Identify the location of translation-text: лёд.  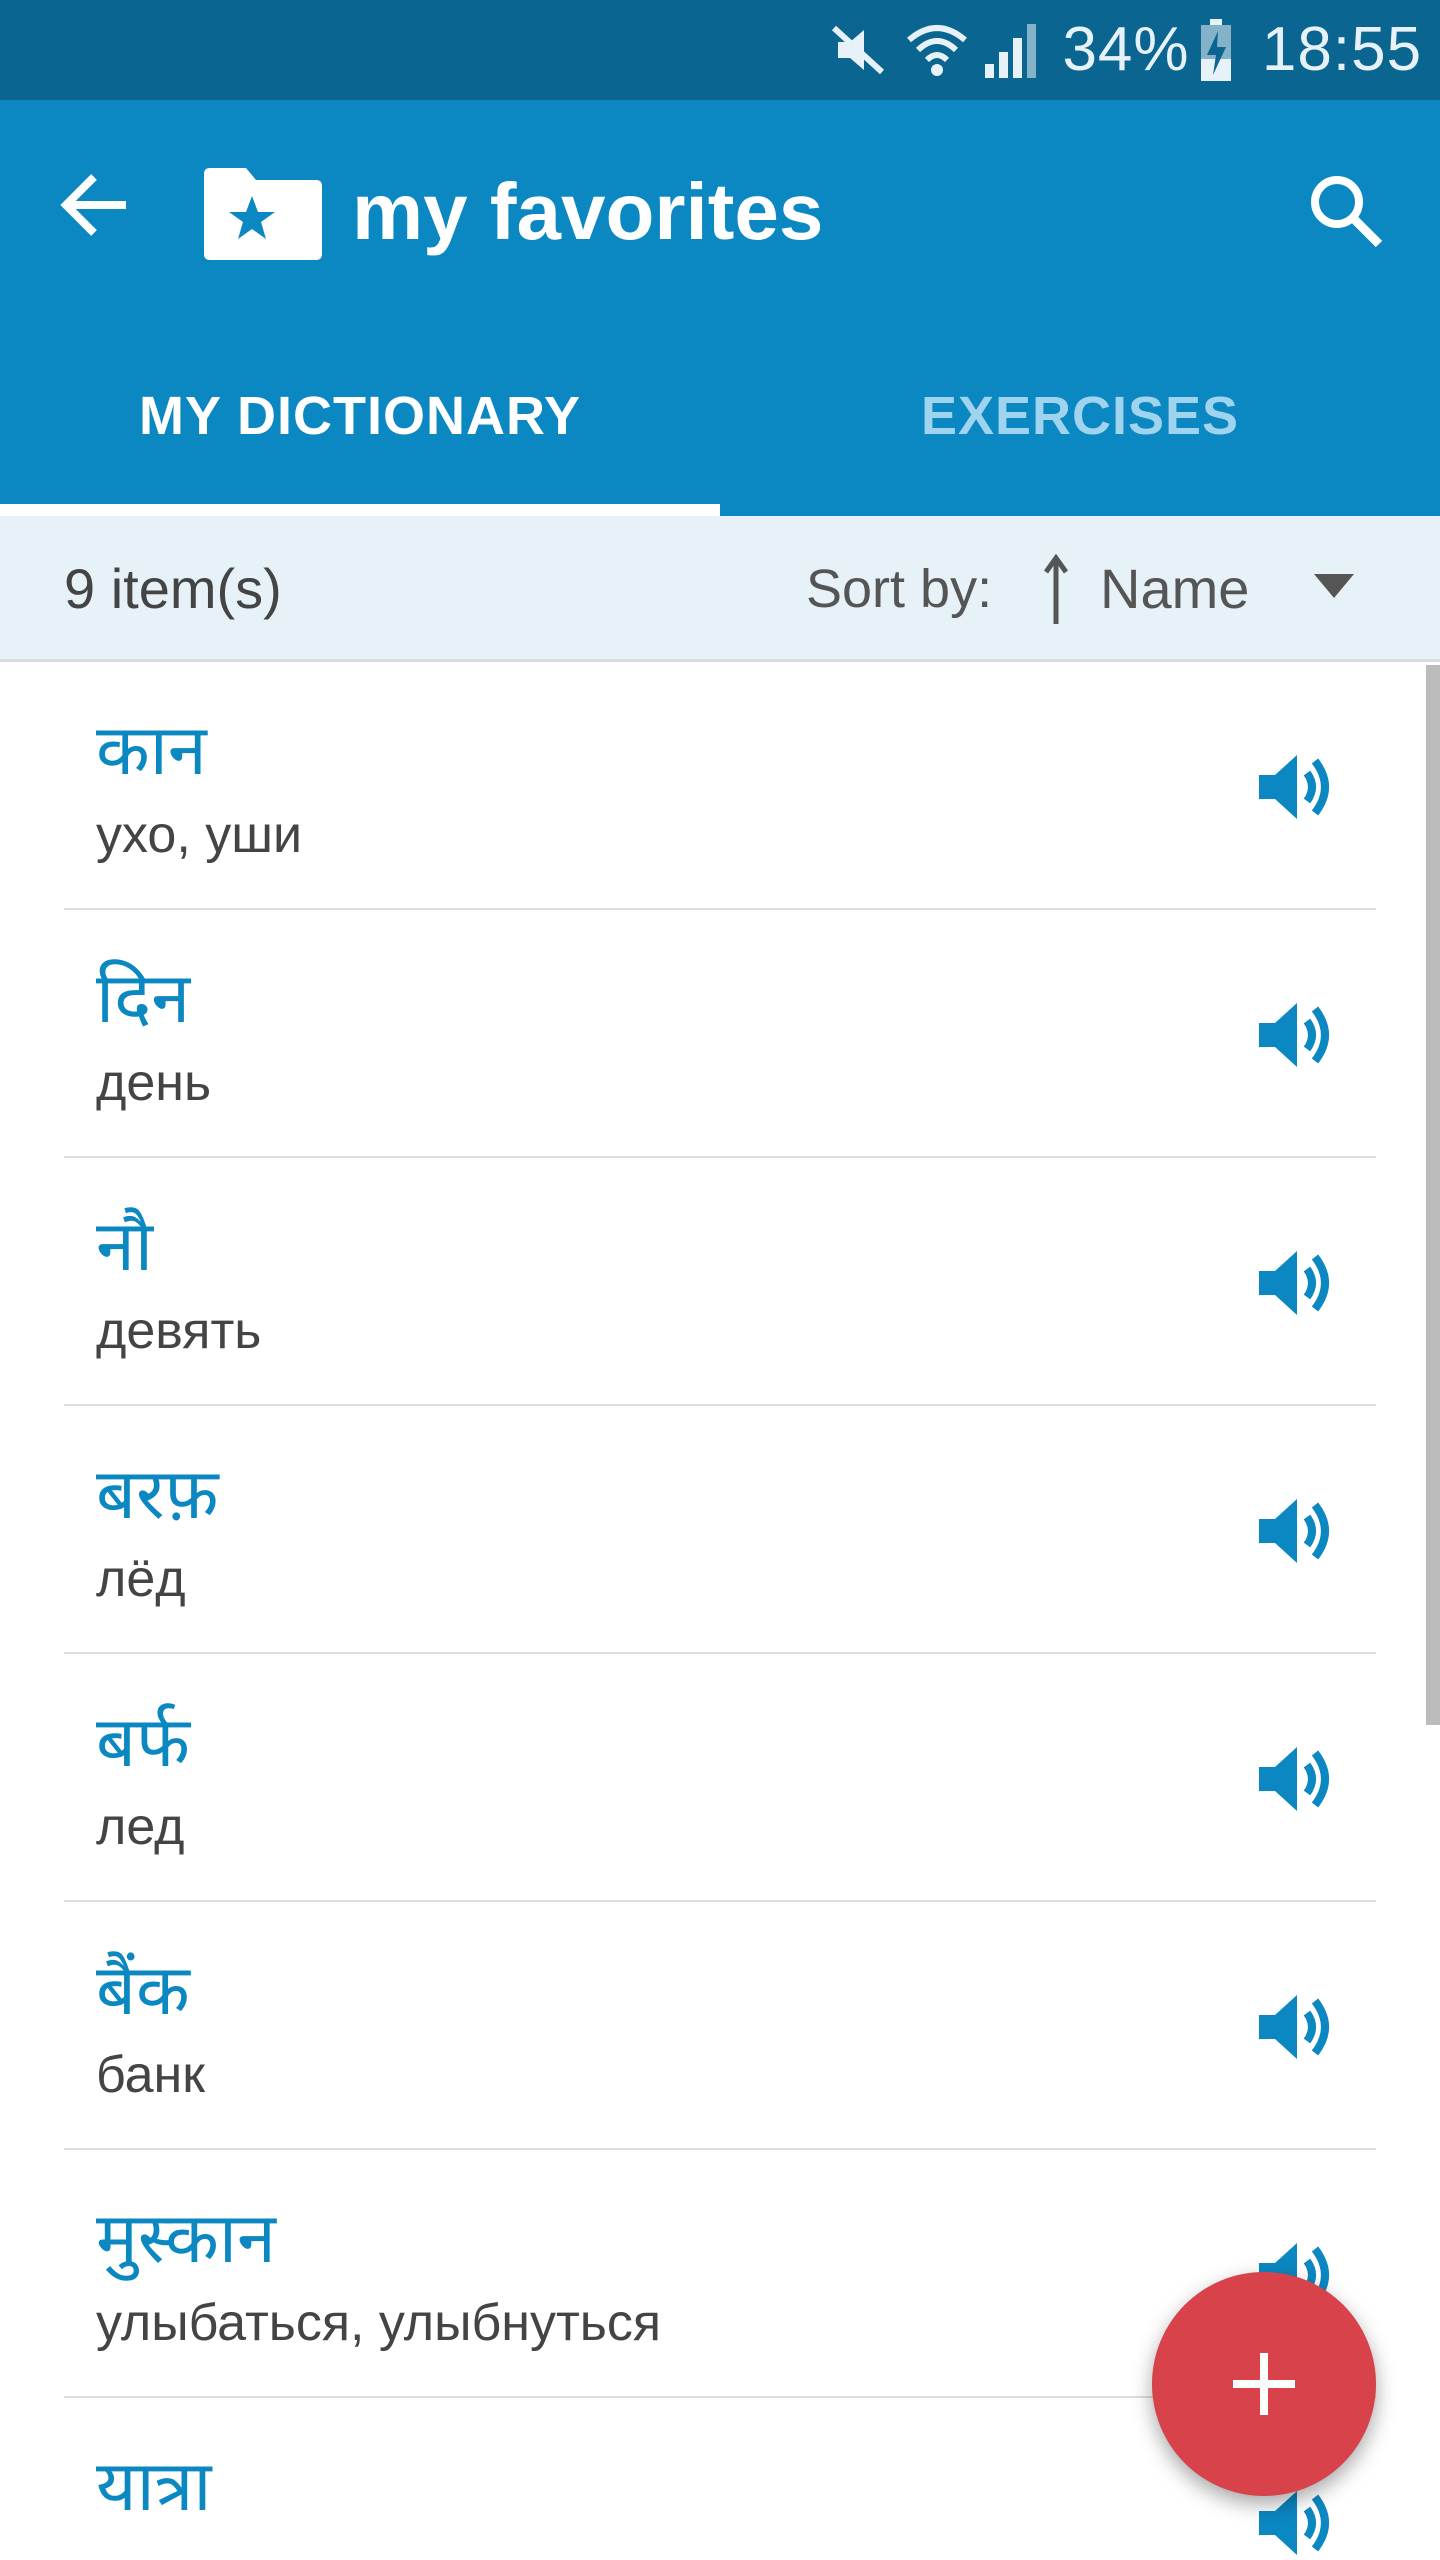
(141, 1579).